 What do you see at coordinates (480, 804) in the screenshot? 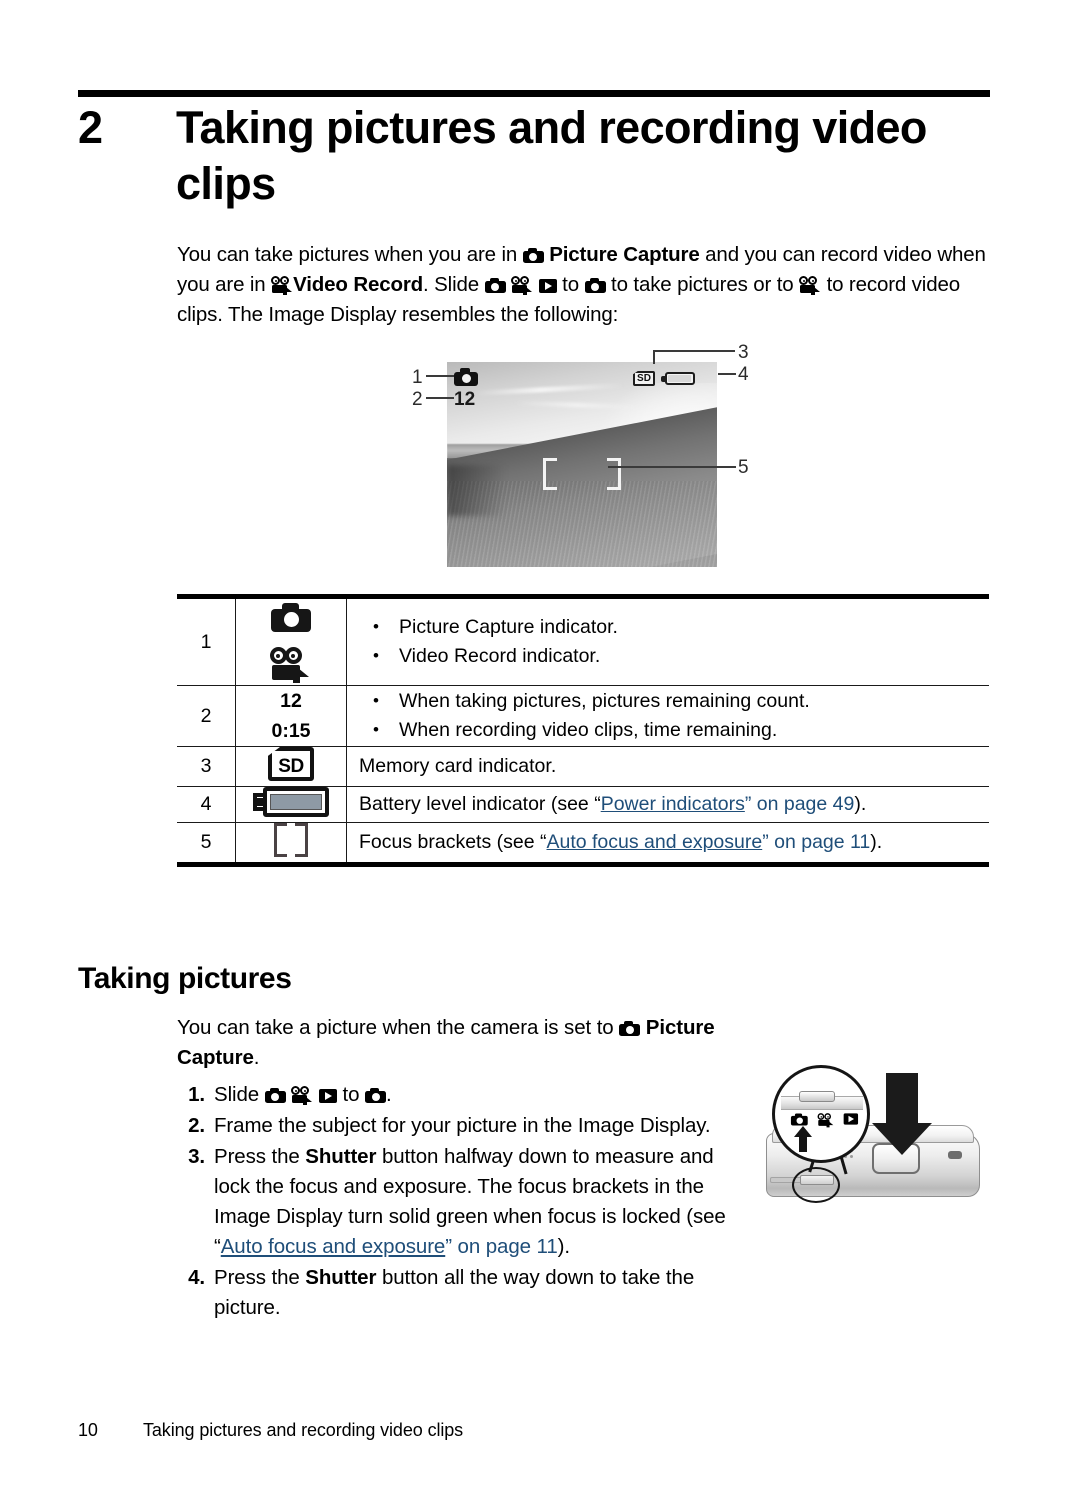
I see `battery-text-a: Battery level indicator (see “` at bounding box center [480, 804].